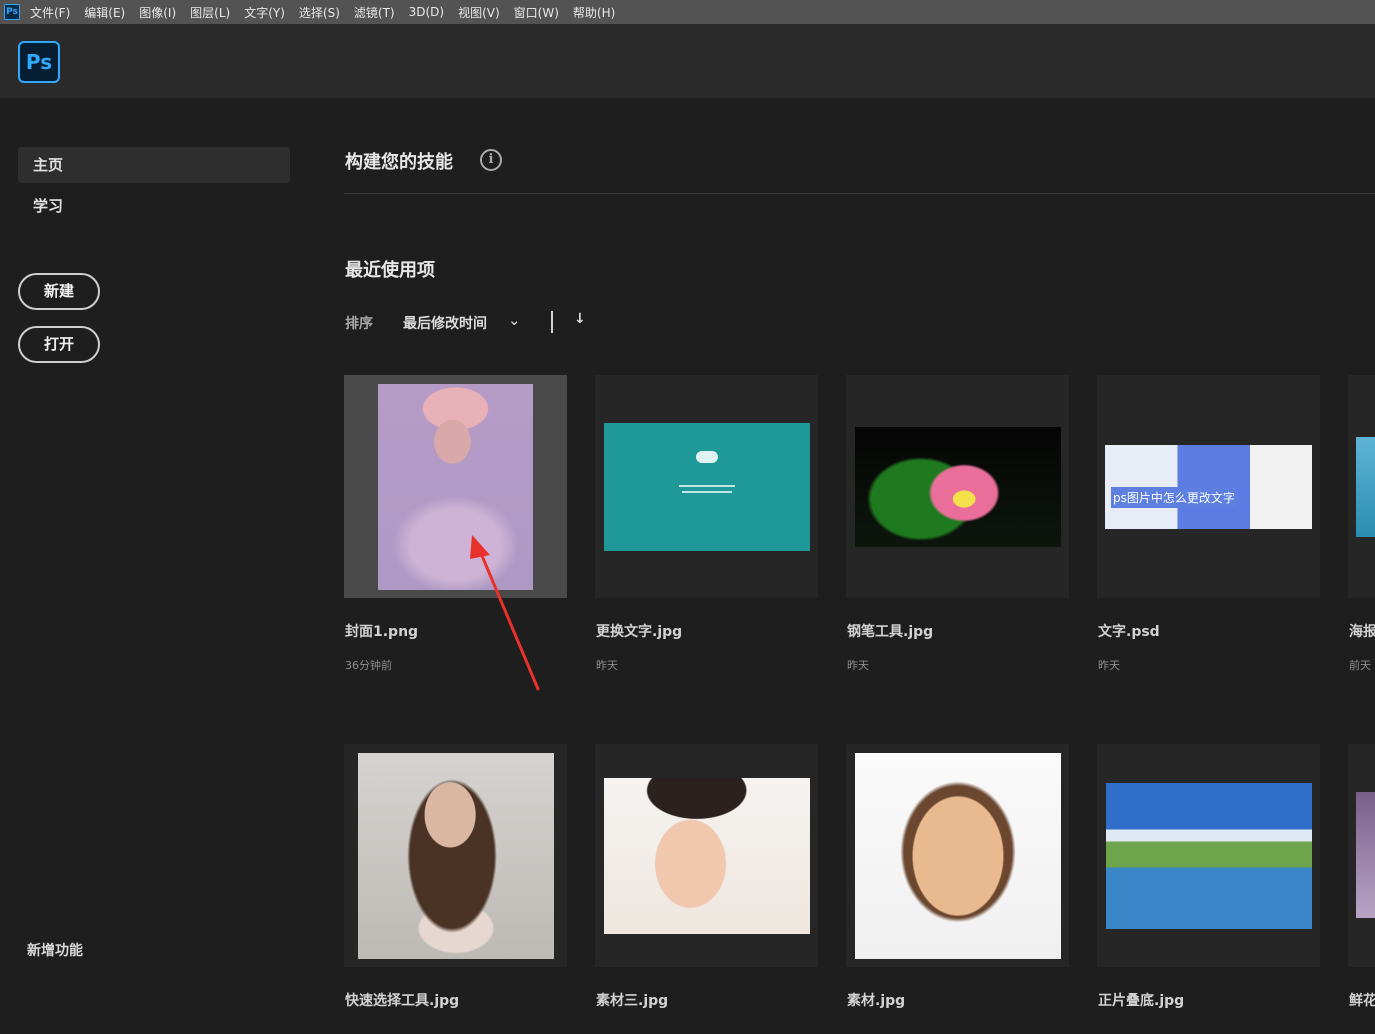  What do you see at coordinates (876, 1001) in the screenshot?
I see `file-name: 素材.jpg` at bounding box center [876, 1001].